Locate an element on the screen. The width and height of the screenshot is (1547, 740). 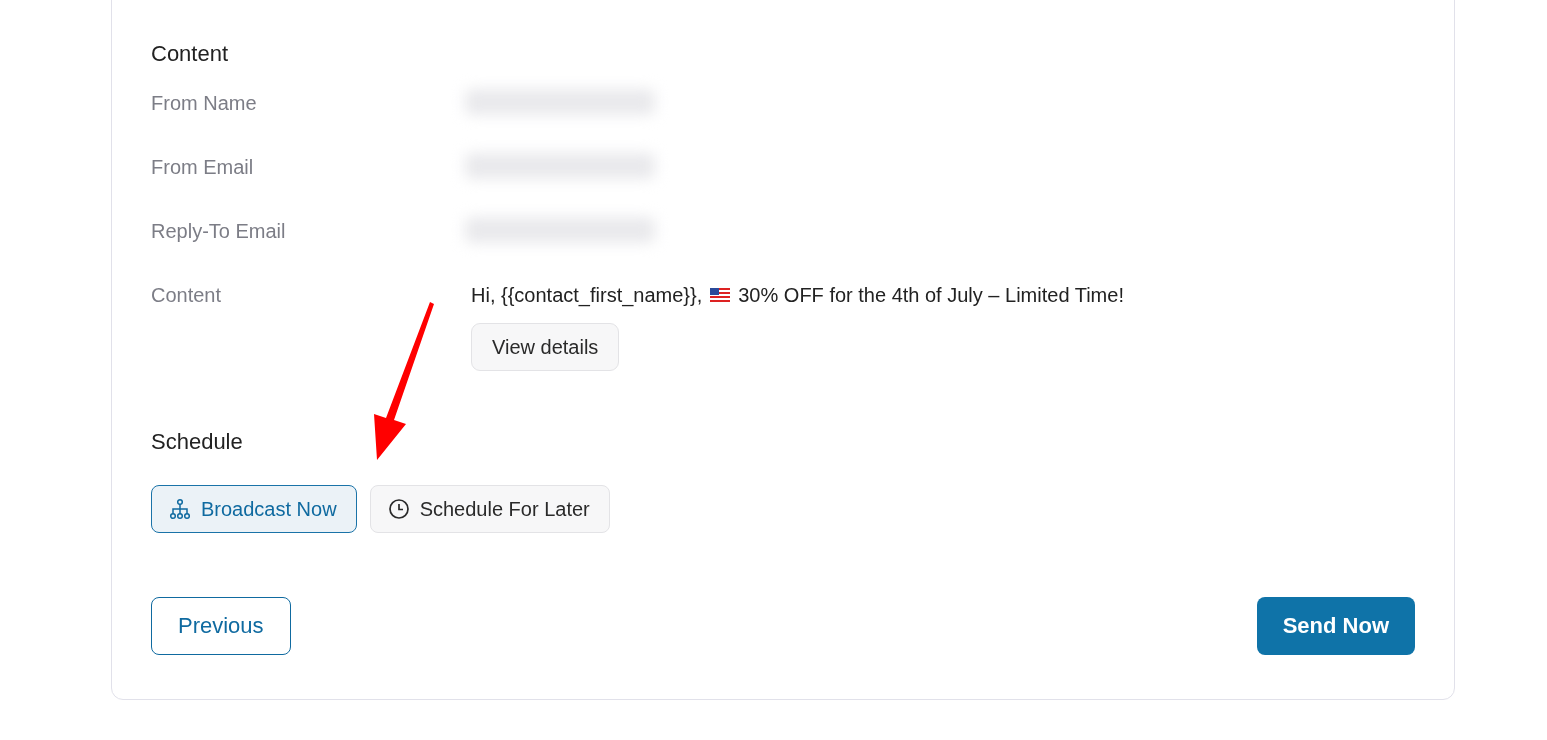
field-label: From Email is located at coordinates (203, 167).